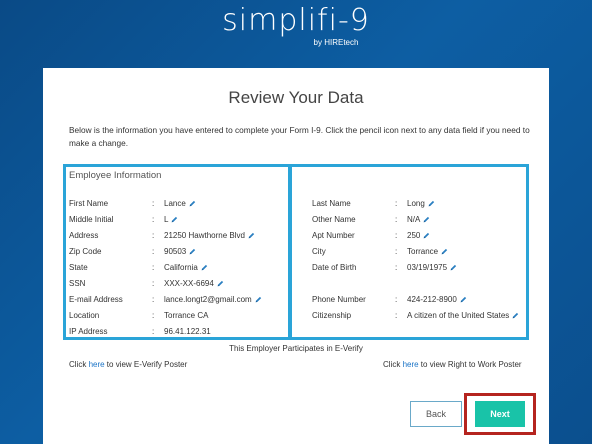  What do you see at coordinates (334, 267) in the screenshot?
I see `field-label: Date of Birth` at bounding box center [334, 267].